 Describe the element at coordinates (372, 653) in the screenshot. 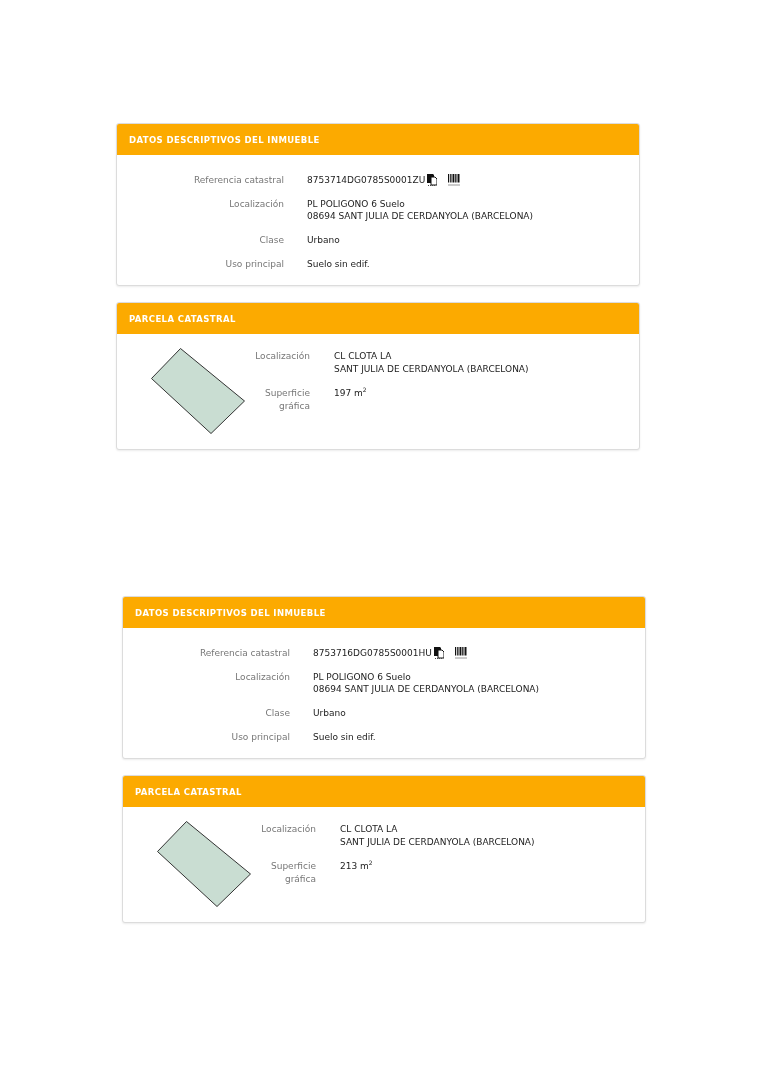

I see `field-value: 8753716DG0785S0001HU` at that location.